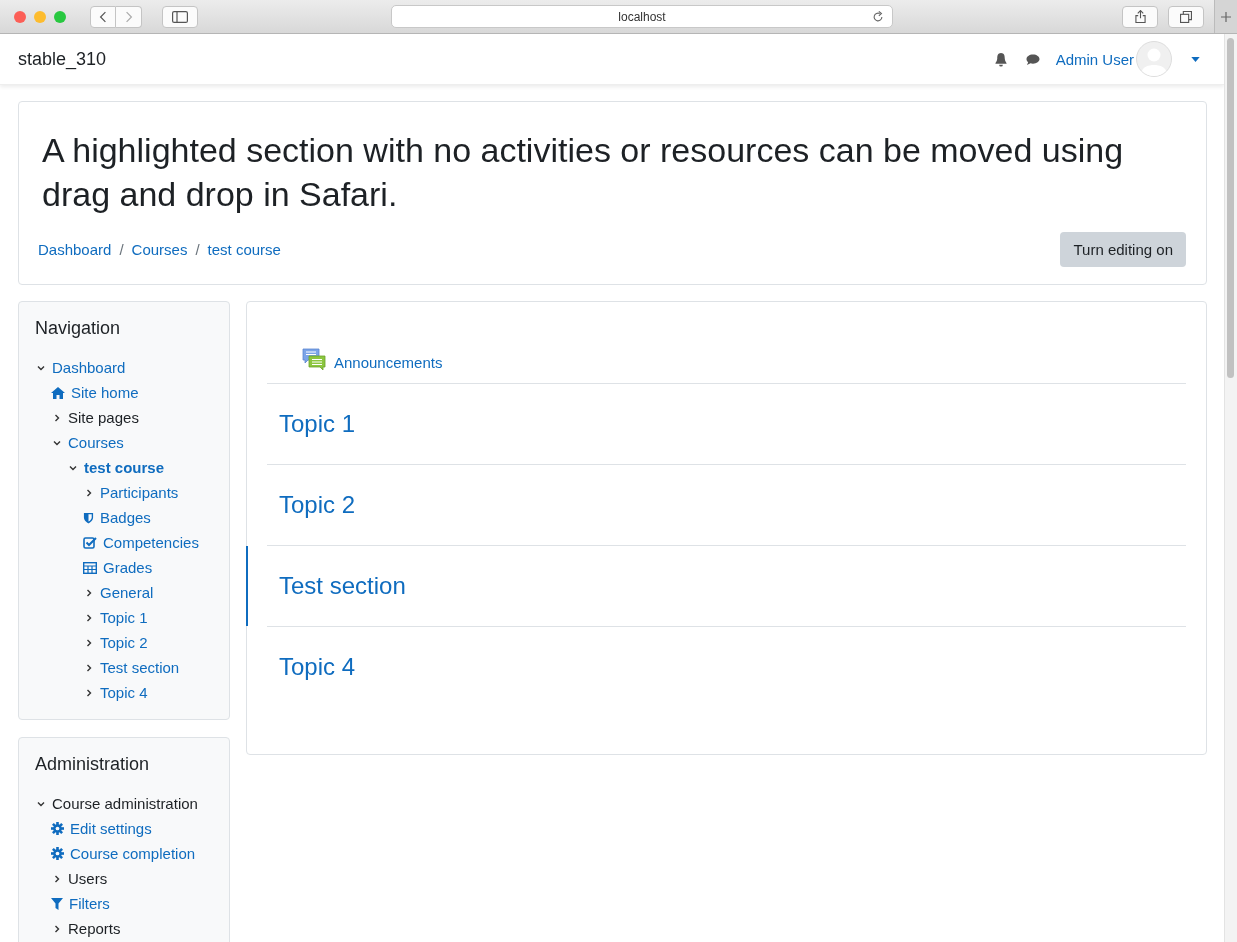 Image resolution: width=1237 pixels, height=942 pixels. Describe the element at coordinates (88, 517) in the screenshot. I see `shield-icon` at that location.